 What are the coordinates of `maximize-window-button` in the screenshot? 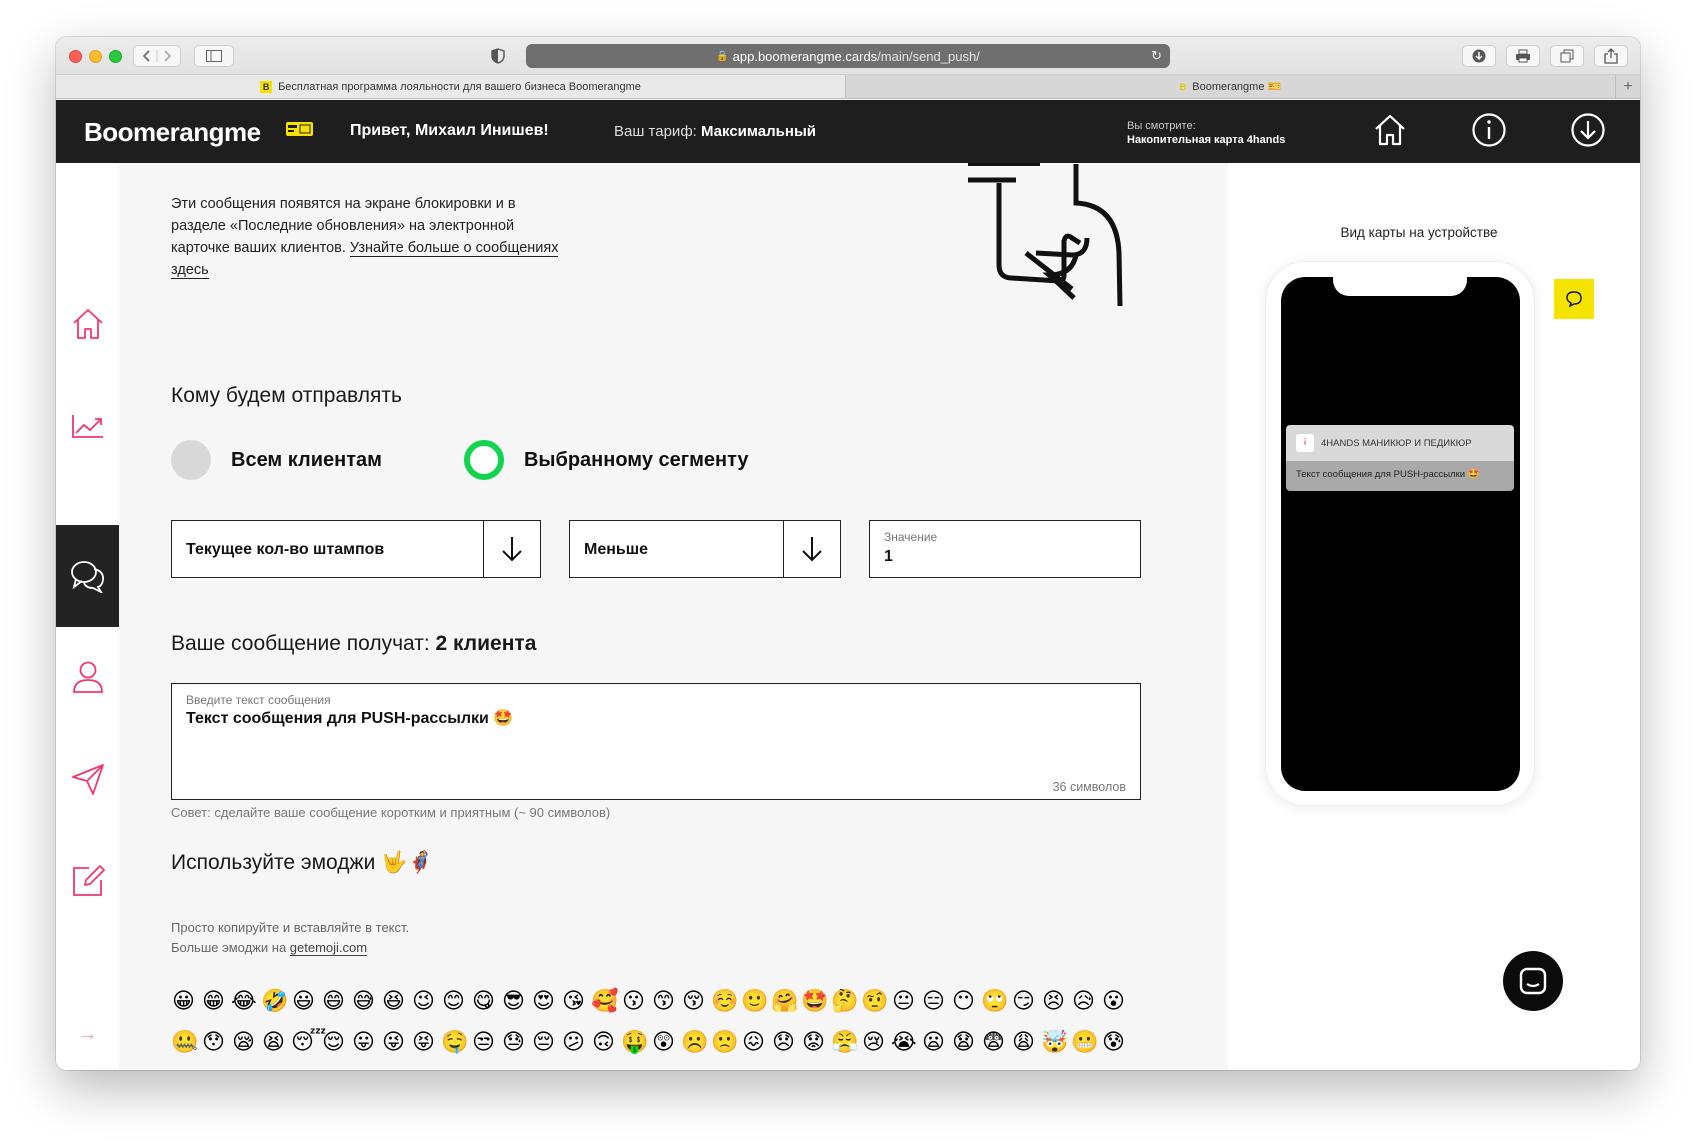 It's located at (115, 56).